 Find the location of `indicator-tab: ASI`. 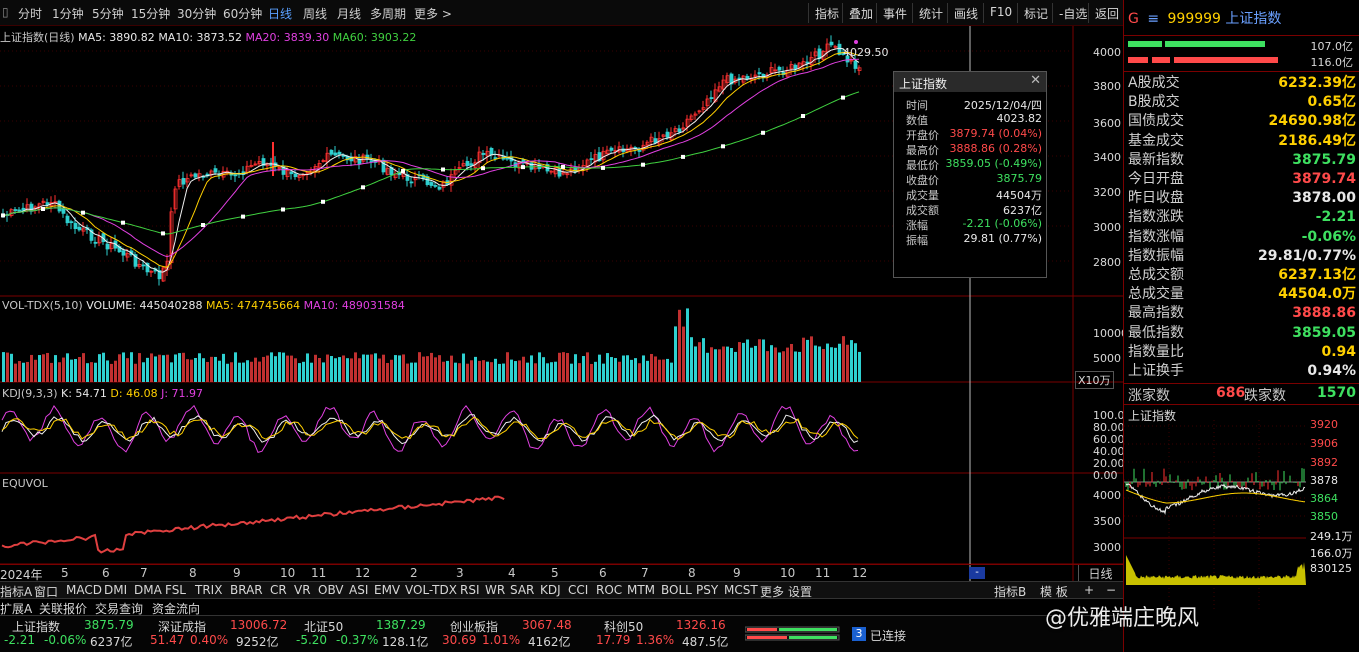

indicator-tab: ASI is located at coordinates (358, 590).